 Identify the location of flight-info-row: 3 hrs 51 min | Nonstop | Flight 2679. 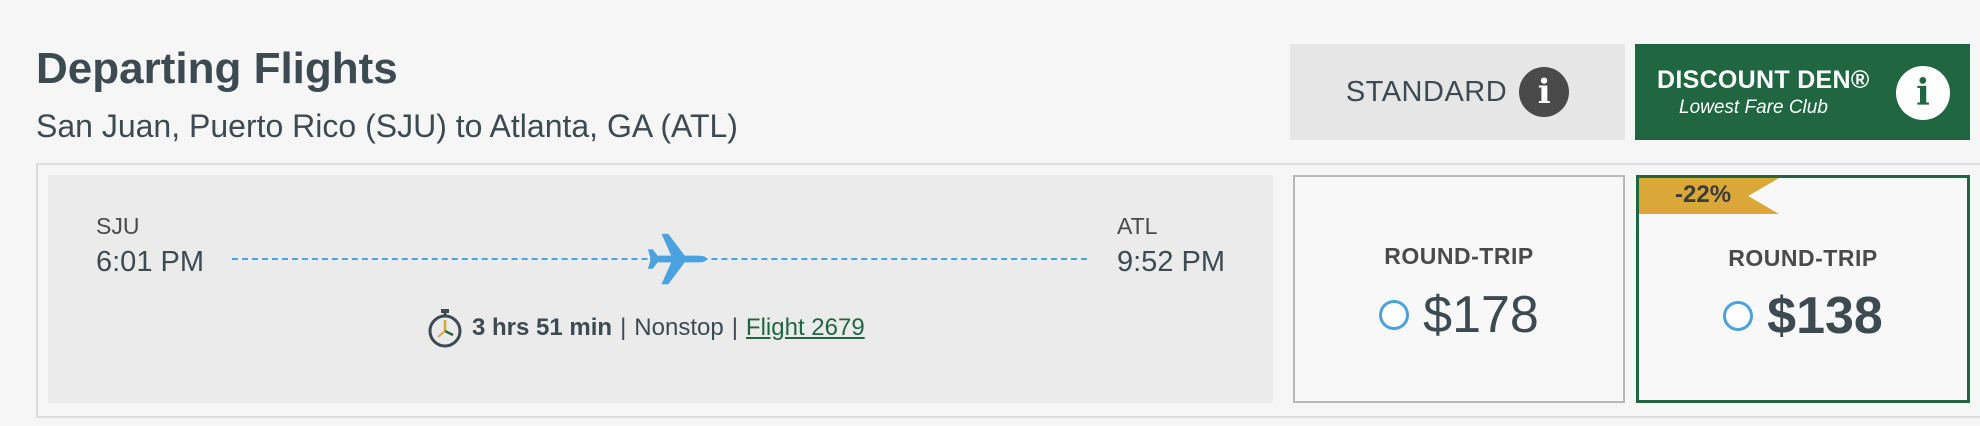
(645, 328).